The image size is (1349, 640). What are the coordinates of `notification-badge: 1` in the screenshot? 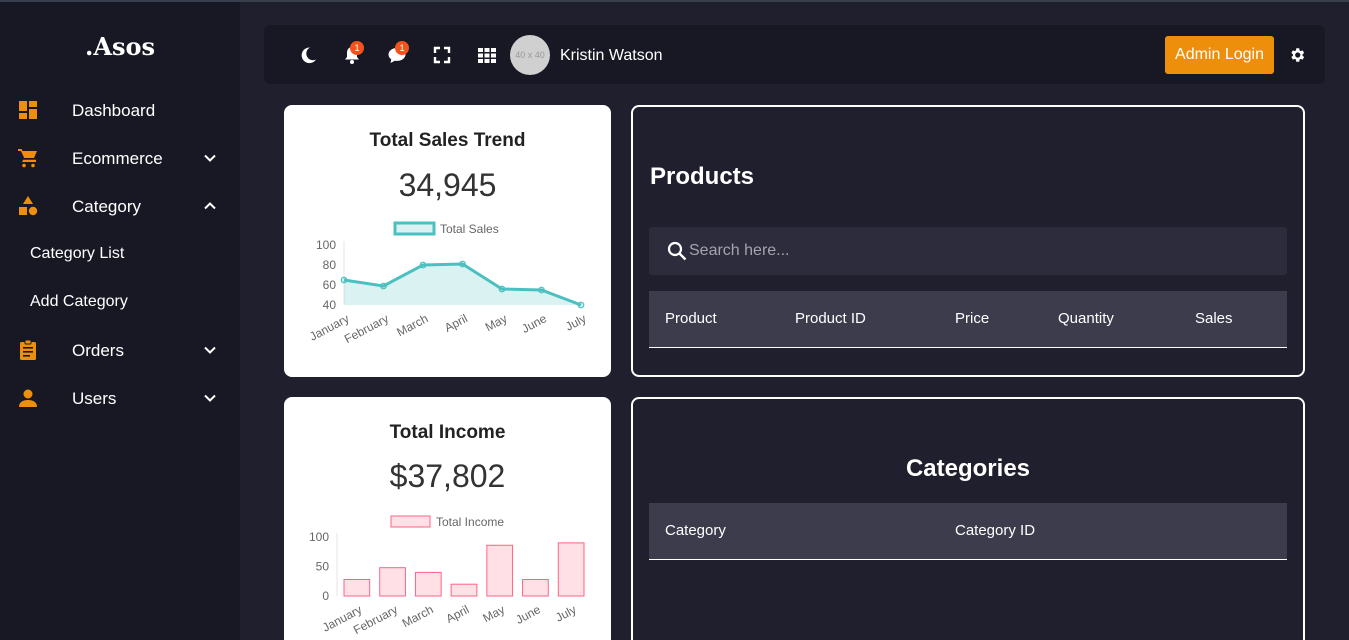 It's located at (357, 48).